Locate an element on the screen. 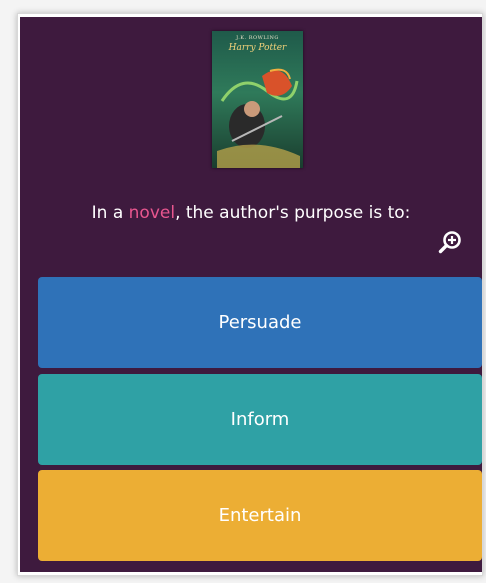  book-title: Harry Potter is located at coordinates (257, 48).